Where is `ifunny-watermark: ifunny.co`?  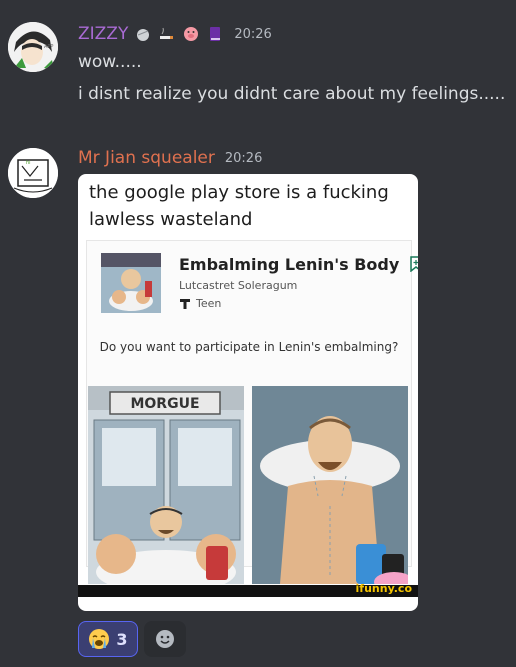
ifunny-watermark: ifunny.co is located at coordinates (383, 588).